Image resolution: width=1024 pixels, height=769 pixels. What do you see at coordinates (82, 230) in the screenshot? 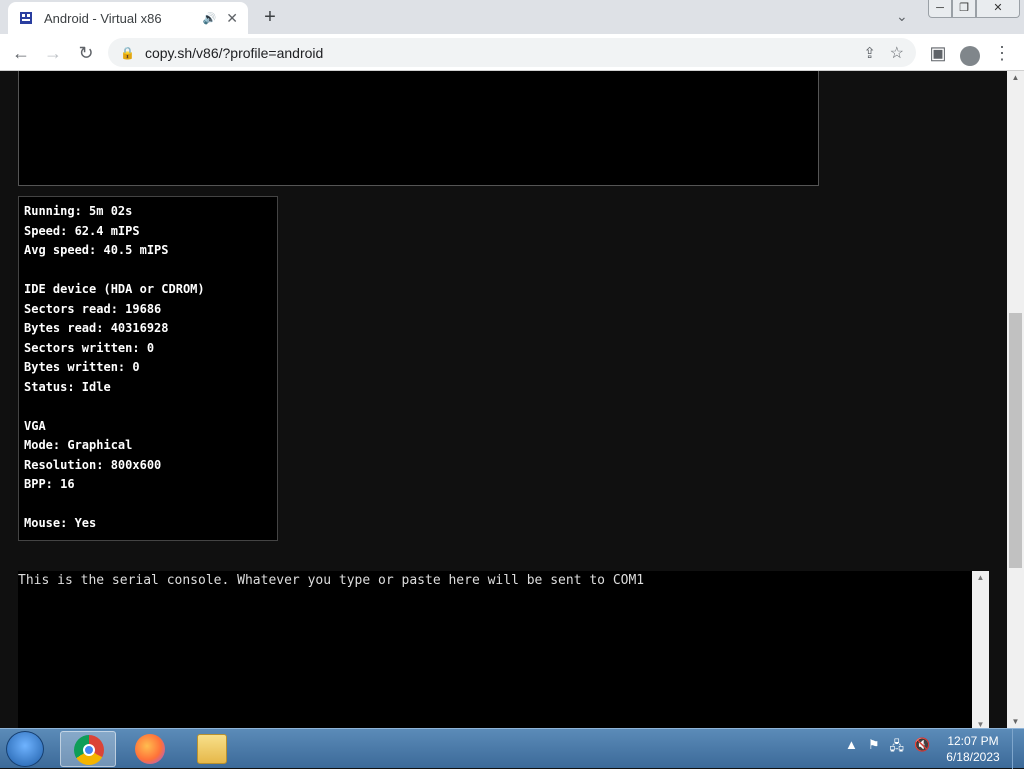
I see `stat-speed: Speed: 62.4 mIPS` at bounding box center [82, 230].